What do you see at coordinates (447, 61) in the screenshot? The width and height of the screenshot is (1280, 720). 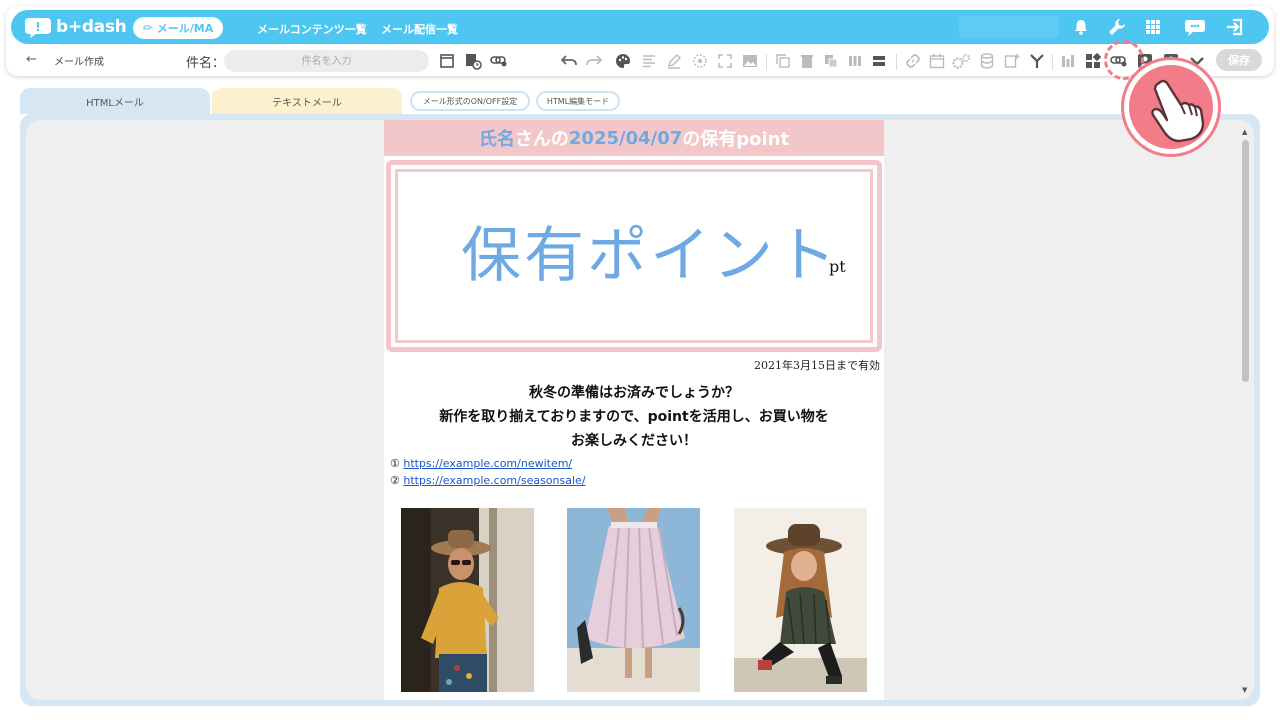 I see `template-icon` at bounding box center [447, 61].